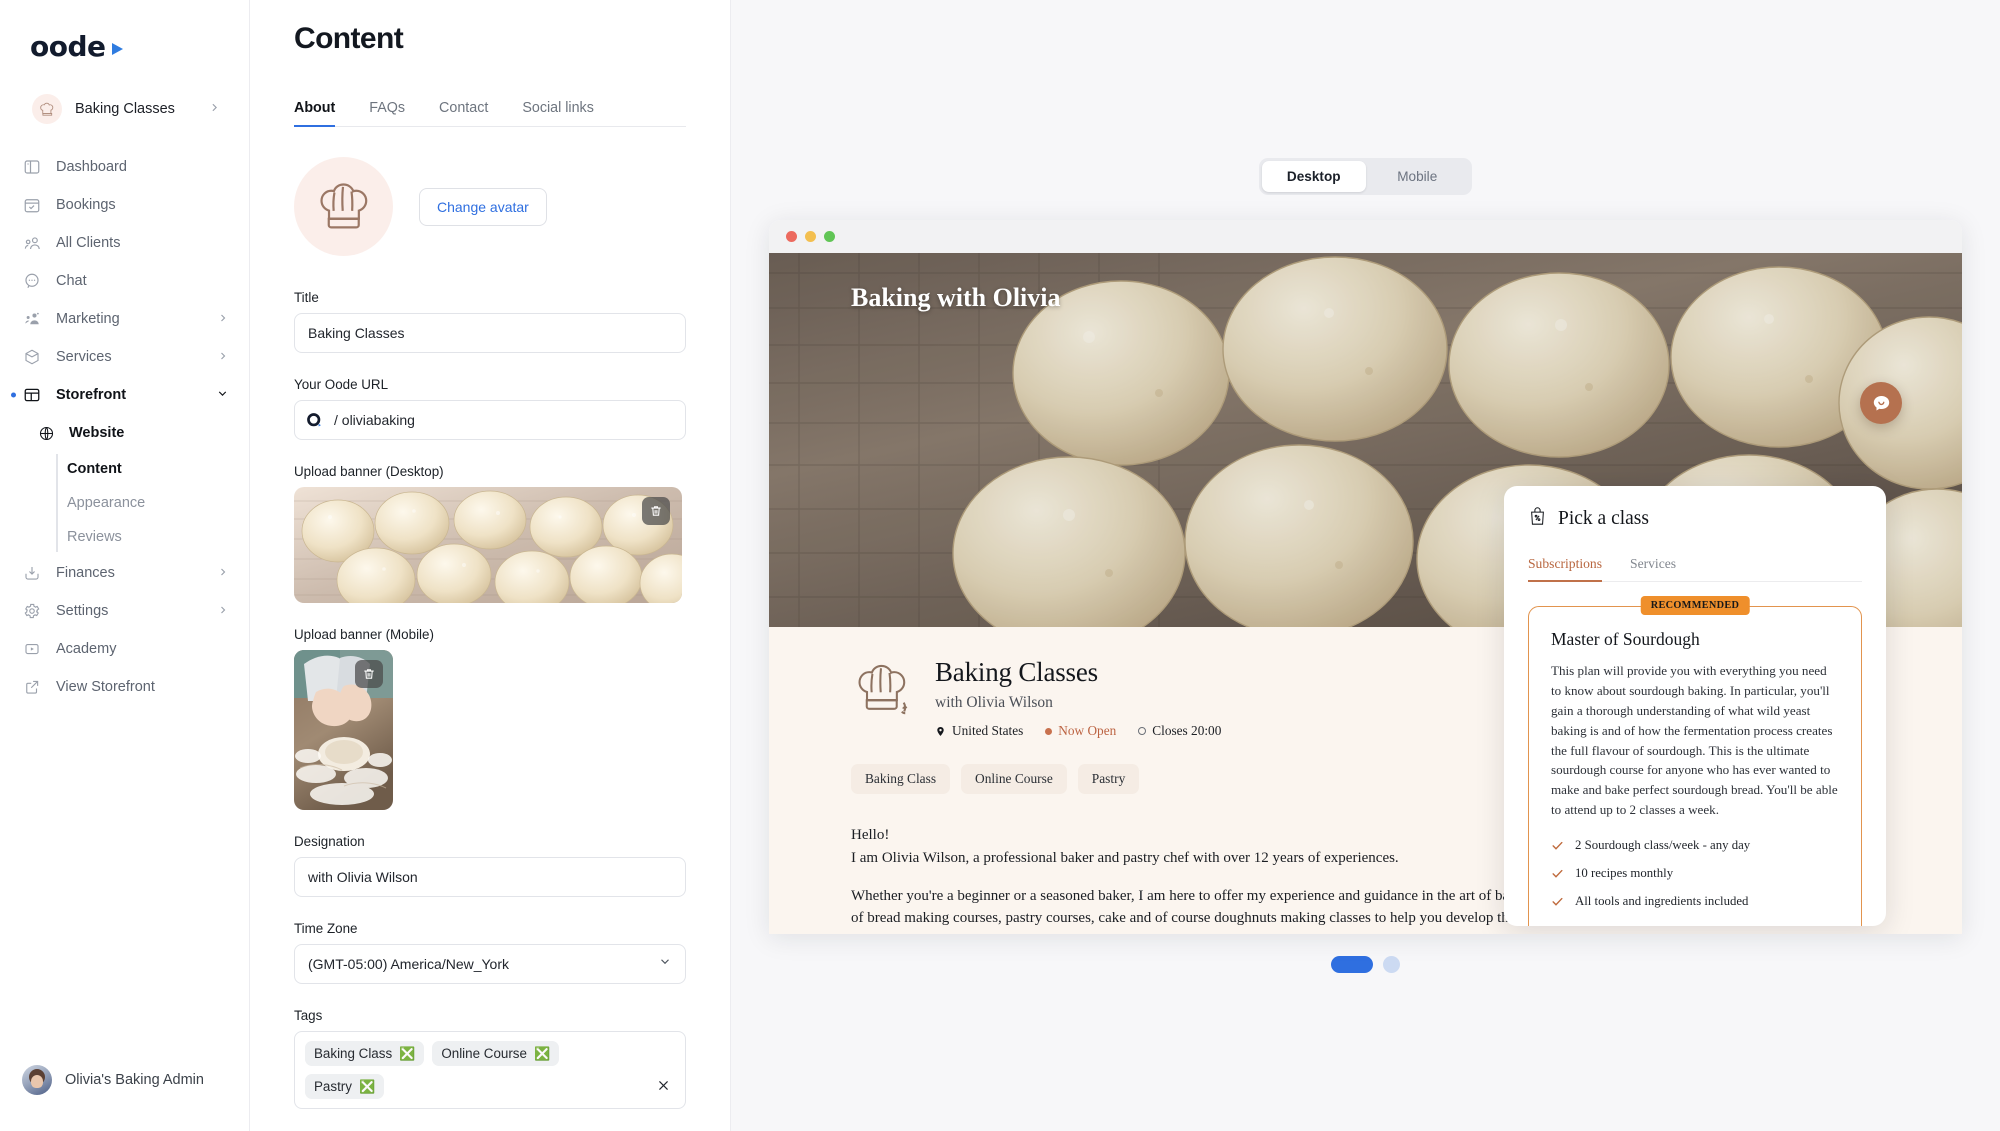  I want to click on play-triangle-icon, so click(117, 48).